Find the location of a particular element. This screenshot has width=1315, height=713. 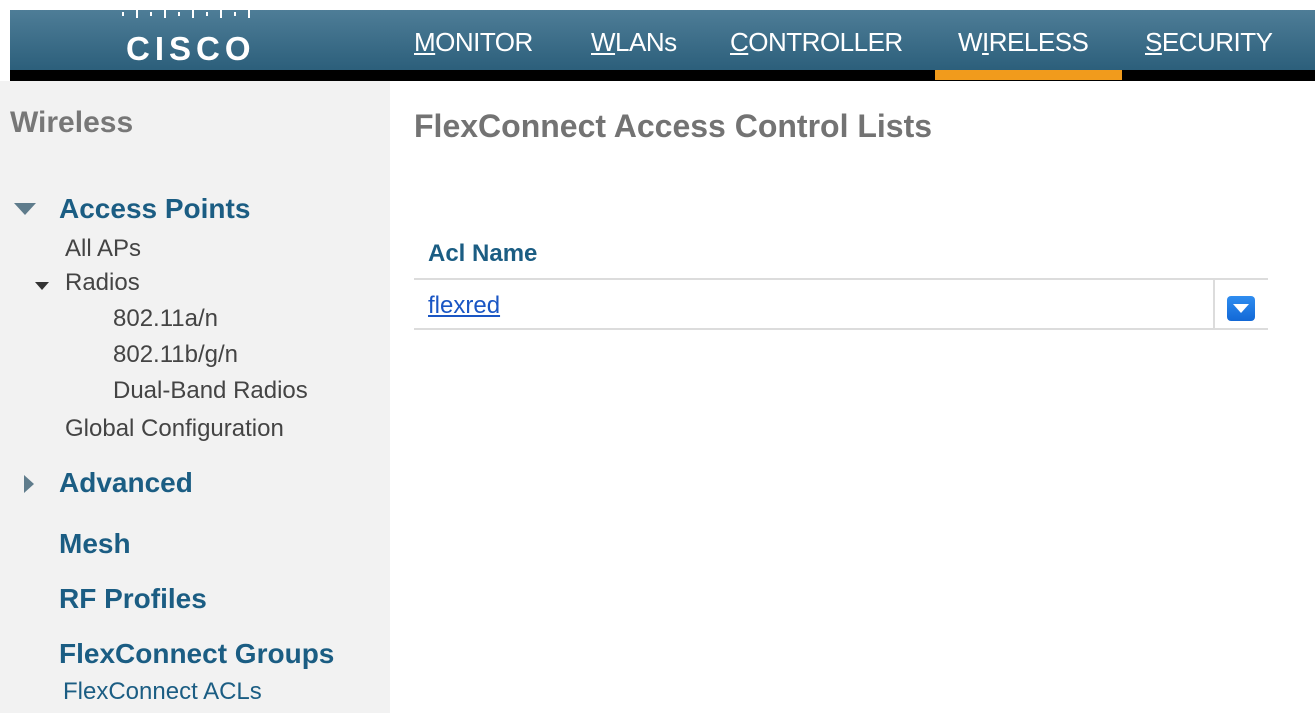

page-title: FlexConnect Access Control Lists is located at coordinates (673, 126).